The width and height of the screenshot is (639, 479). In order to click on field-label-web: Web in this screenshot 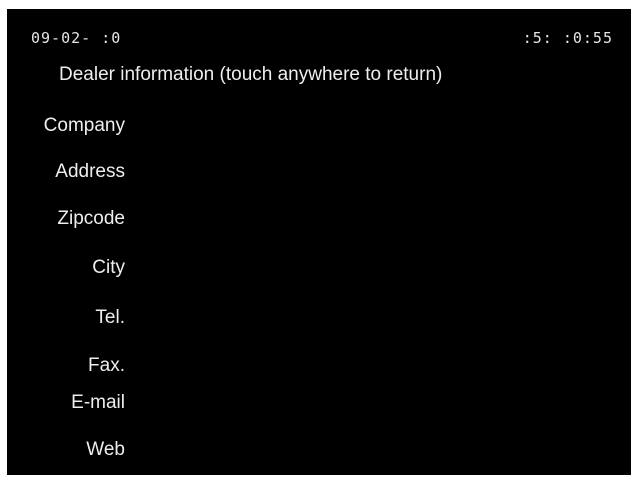, I will do `click(105, 449)`.